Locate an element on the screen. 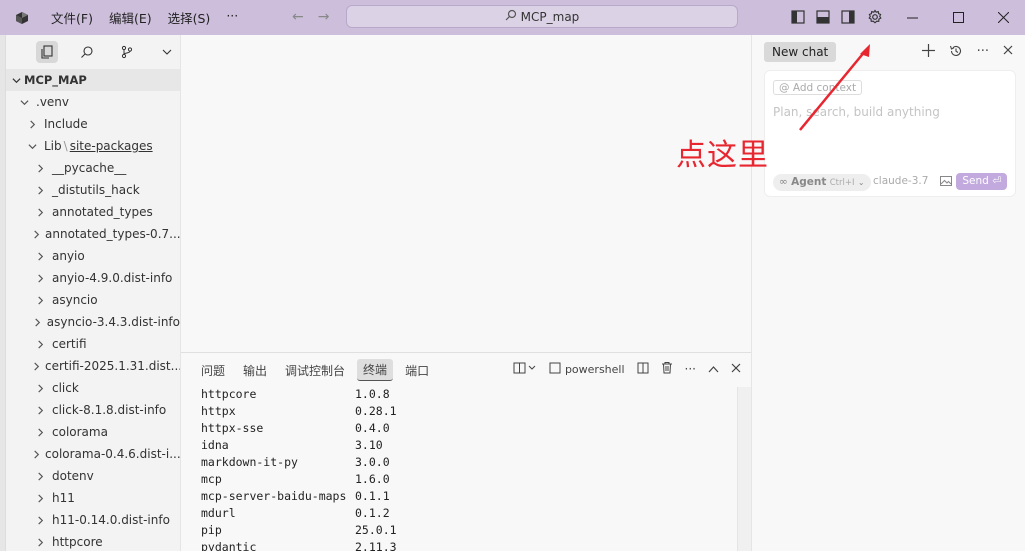 This screenshot has width=1025, height=551. maximize-button is located at coordinates (958, 17).